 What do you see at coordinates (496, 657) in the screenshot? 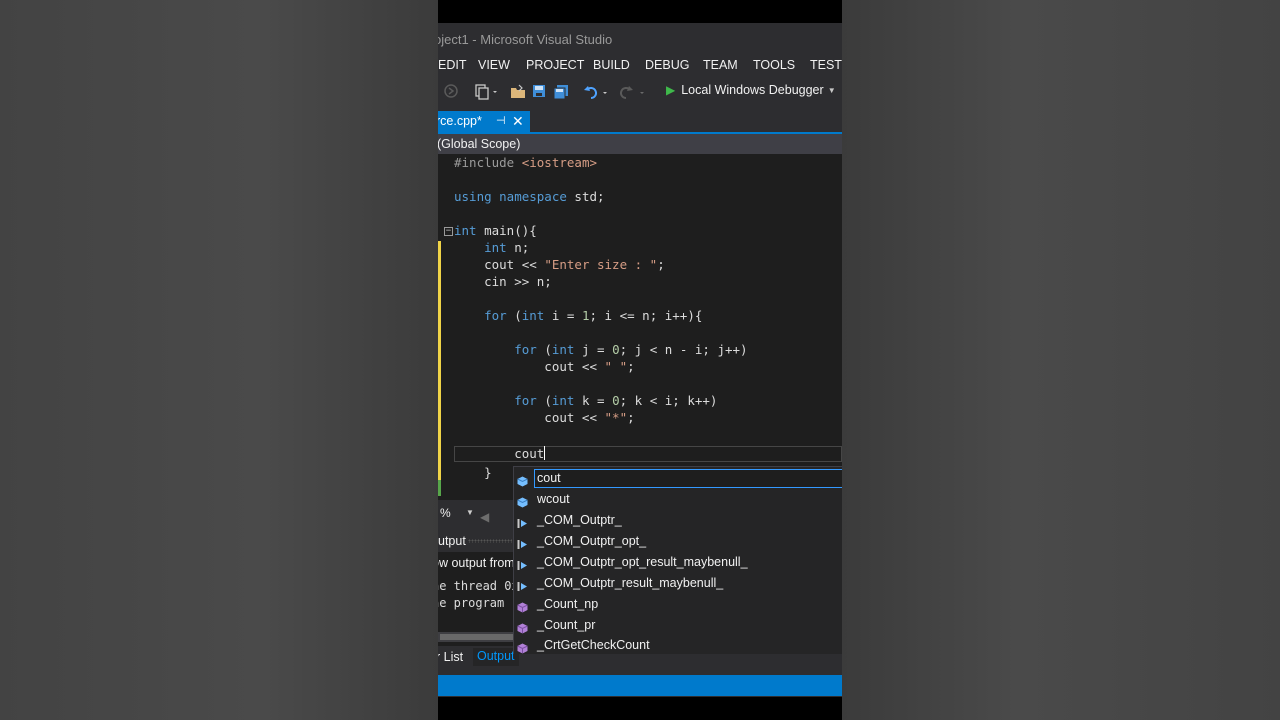
I see `tab-output: Output` at bounding box center [496, 657].